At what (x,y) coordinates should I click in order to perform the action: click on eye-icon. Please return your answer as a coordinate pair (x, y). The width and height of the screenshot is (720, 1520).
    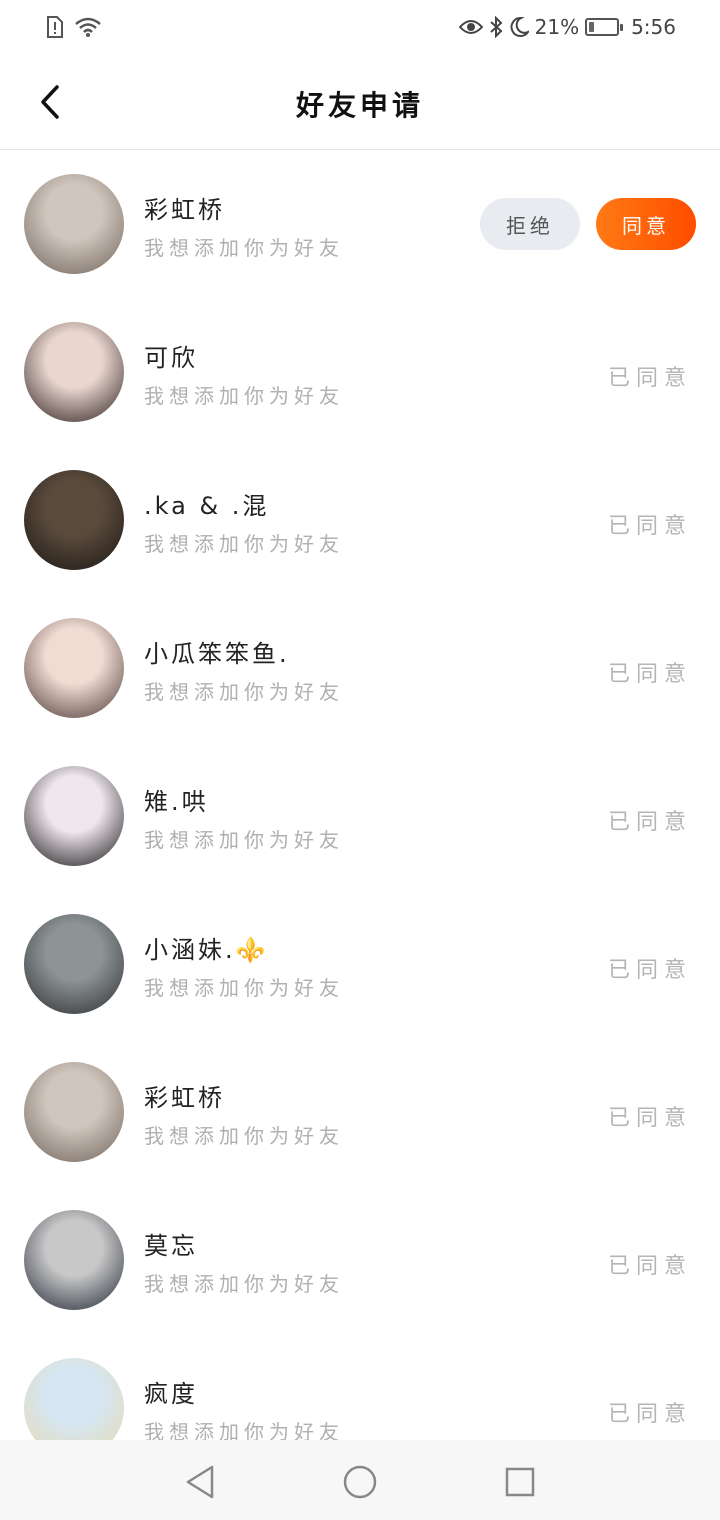
    Looking at the image, I should click on (470, 27).